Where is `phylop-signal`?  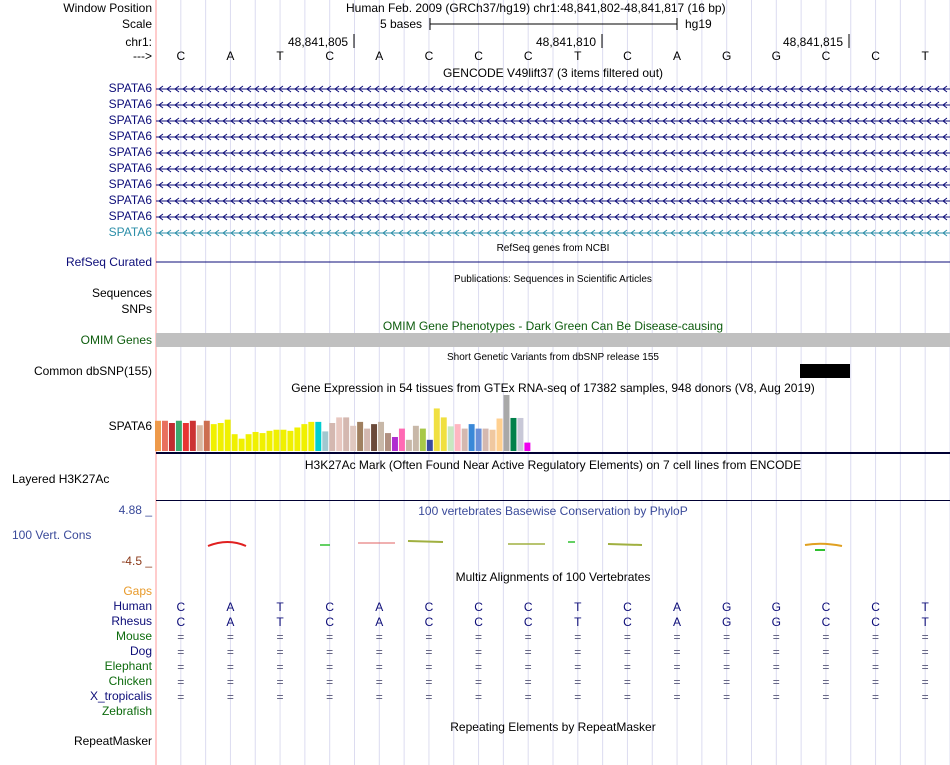 phylop-signal is located at coordinates (525, 545).